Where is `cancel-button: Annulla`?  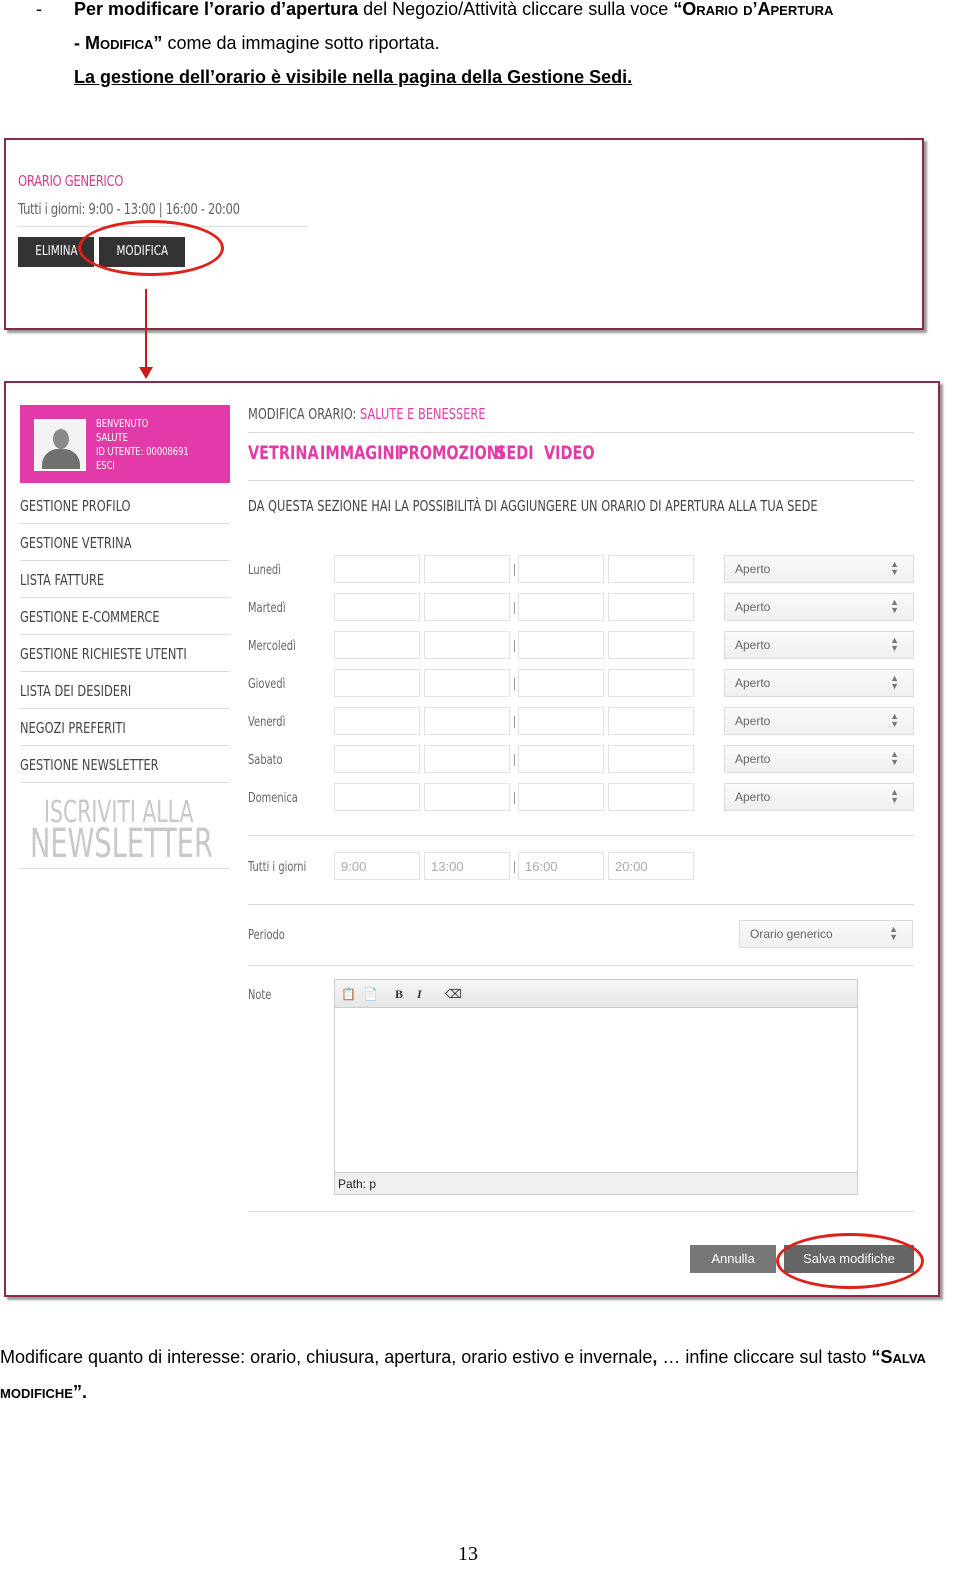 cancel-button: Annulla is located at coordinates (733, 1259).